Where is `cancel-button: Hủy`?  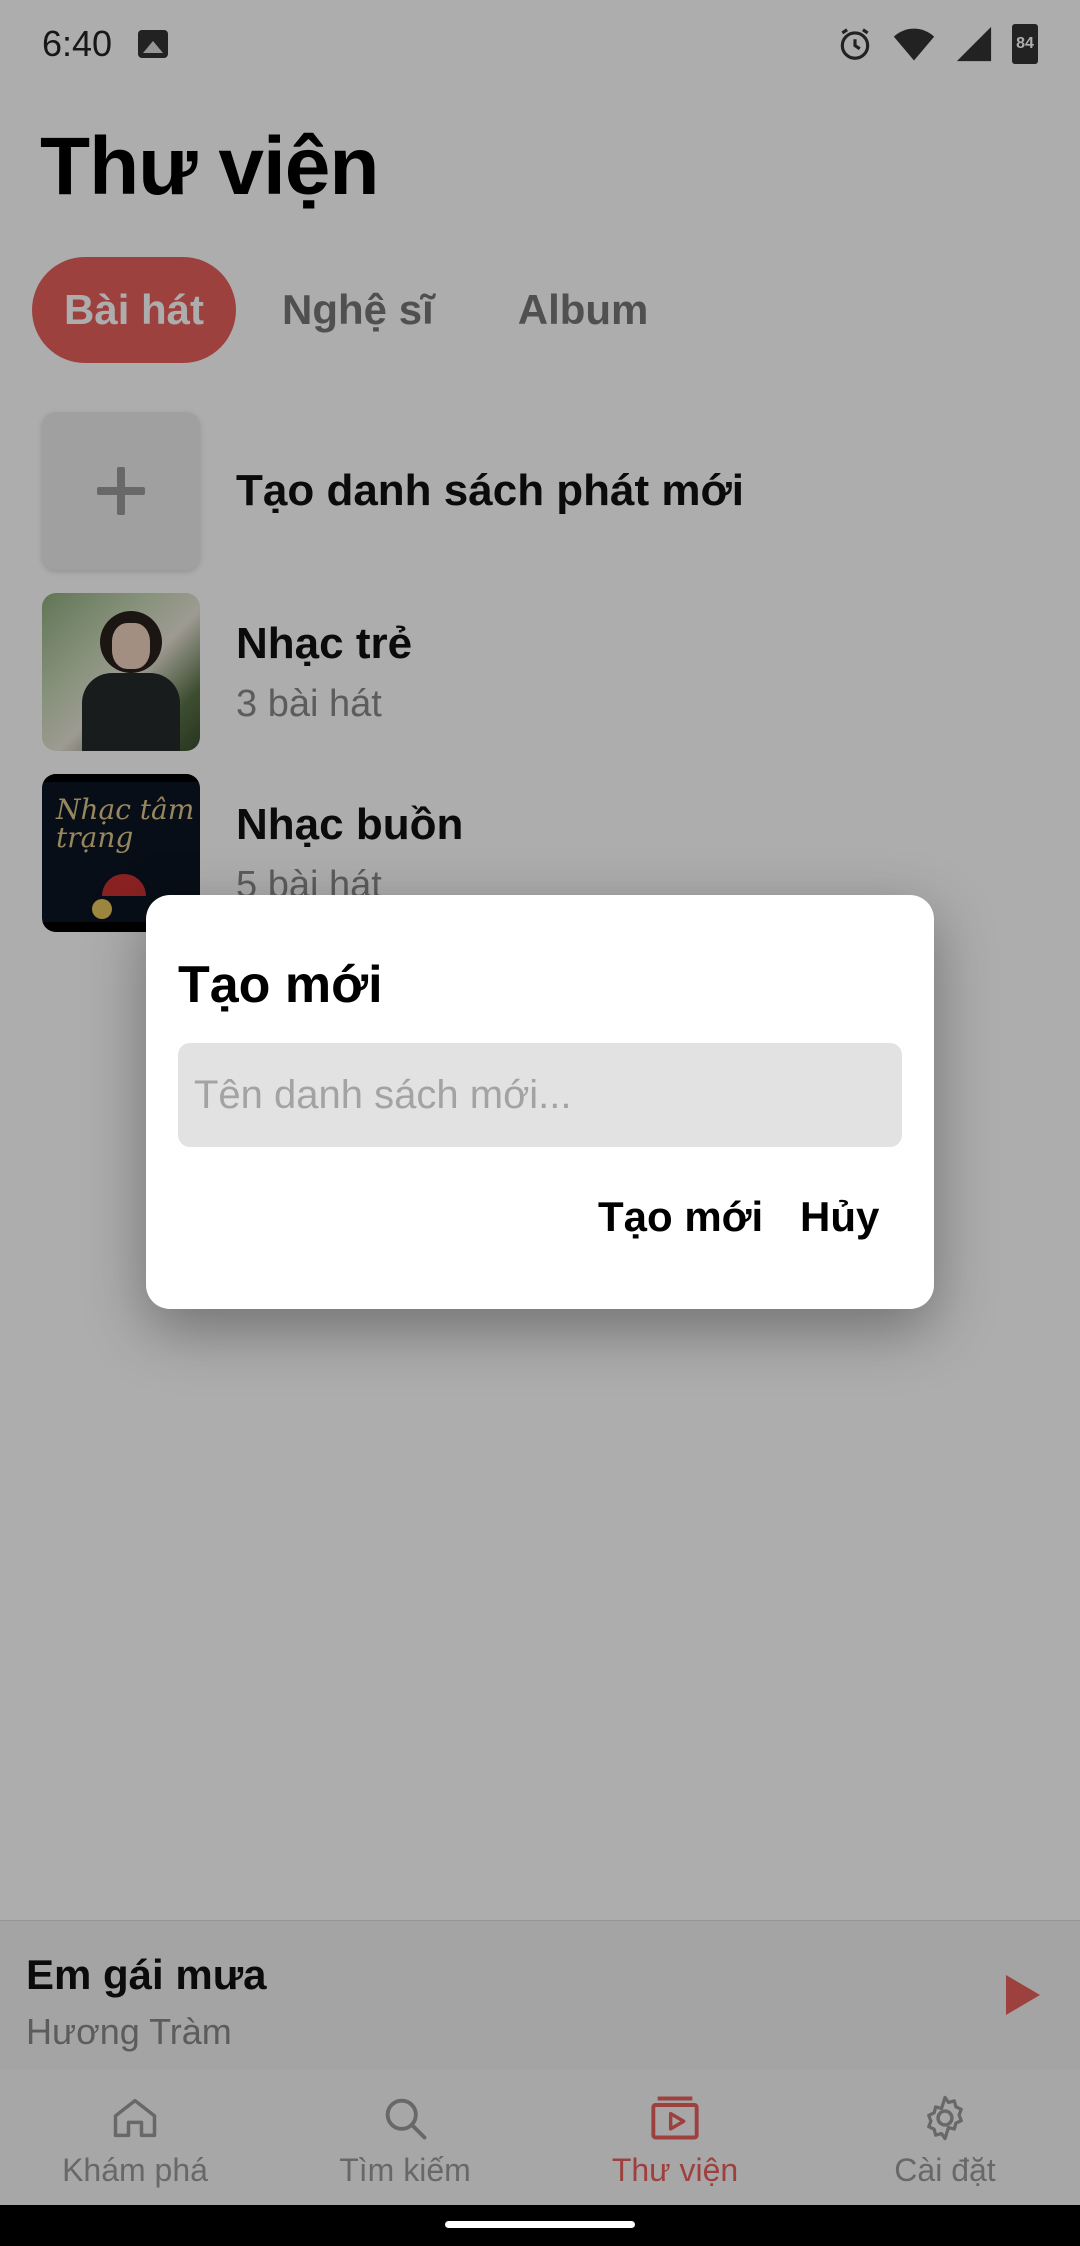 cancel-button: Hủy is located at coordinates (839, 1217).